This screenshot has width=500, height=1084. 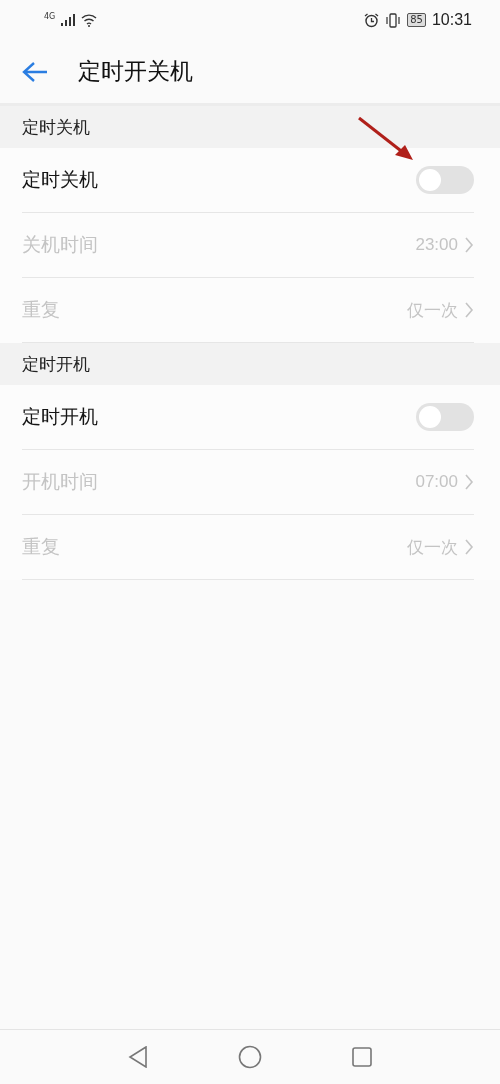 I want to click on battery-level: 85, so click(x=416, y=20).